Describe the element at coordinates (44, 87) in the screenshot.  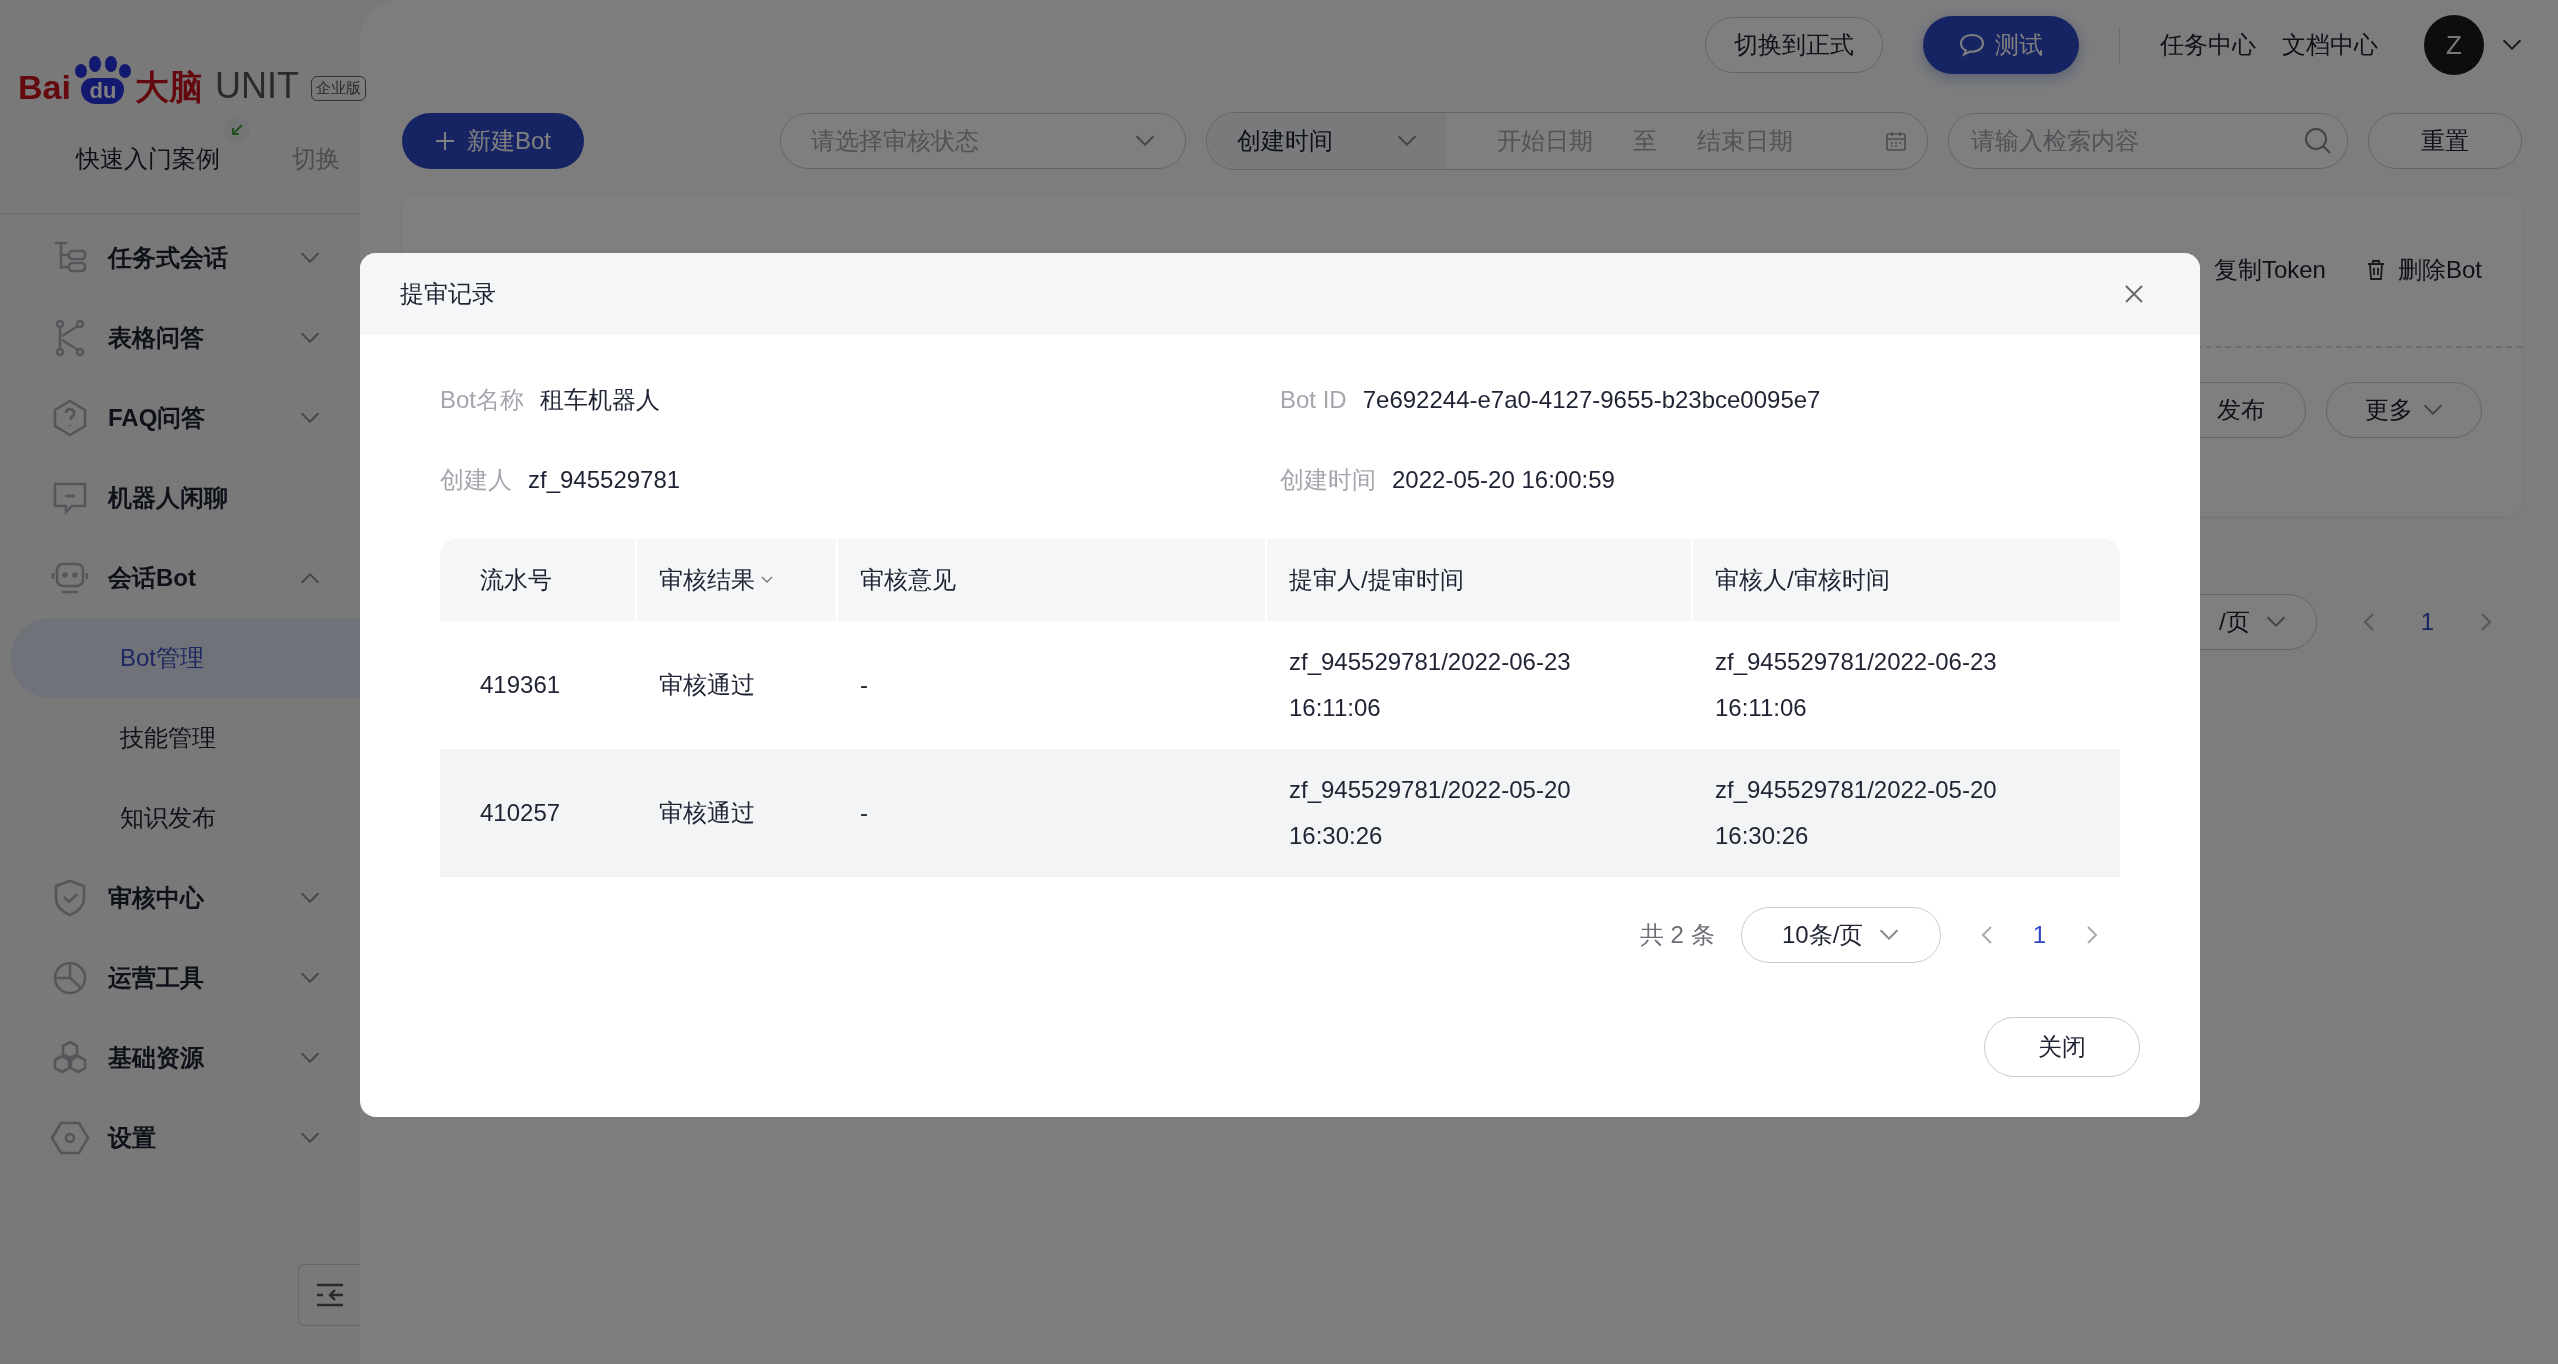
I see `logo-text: Bai` at that location.